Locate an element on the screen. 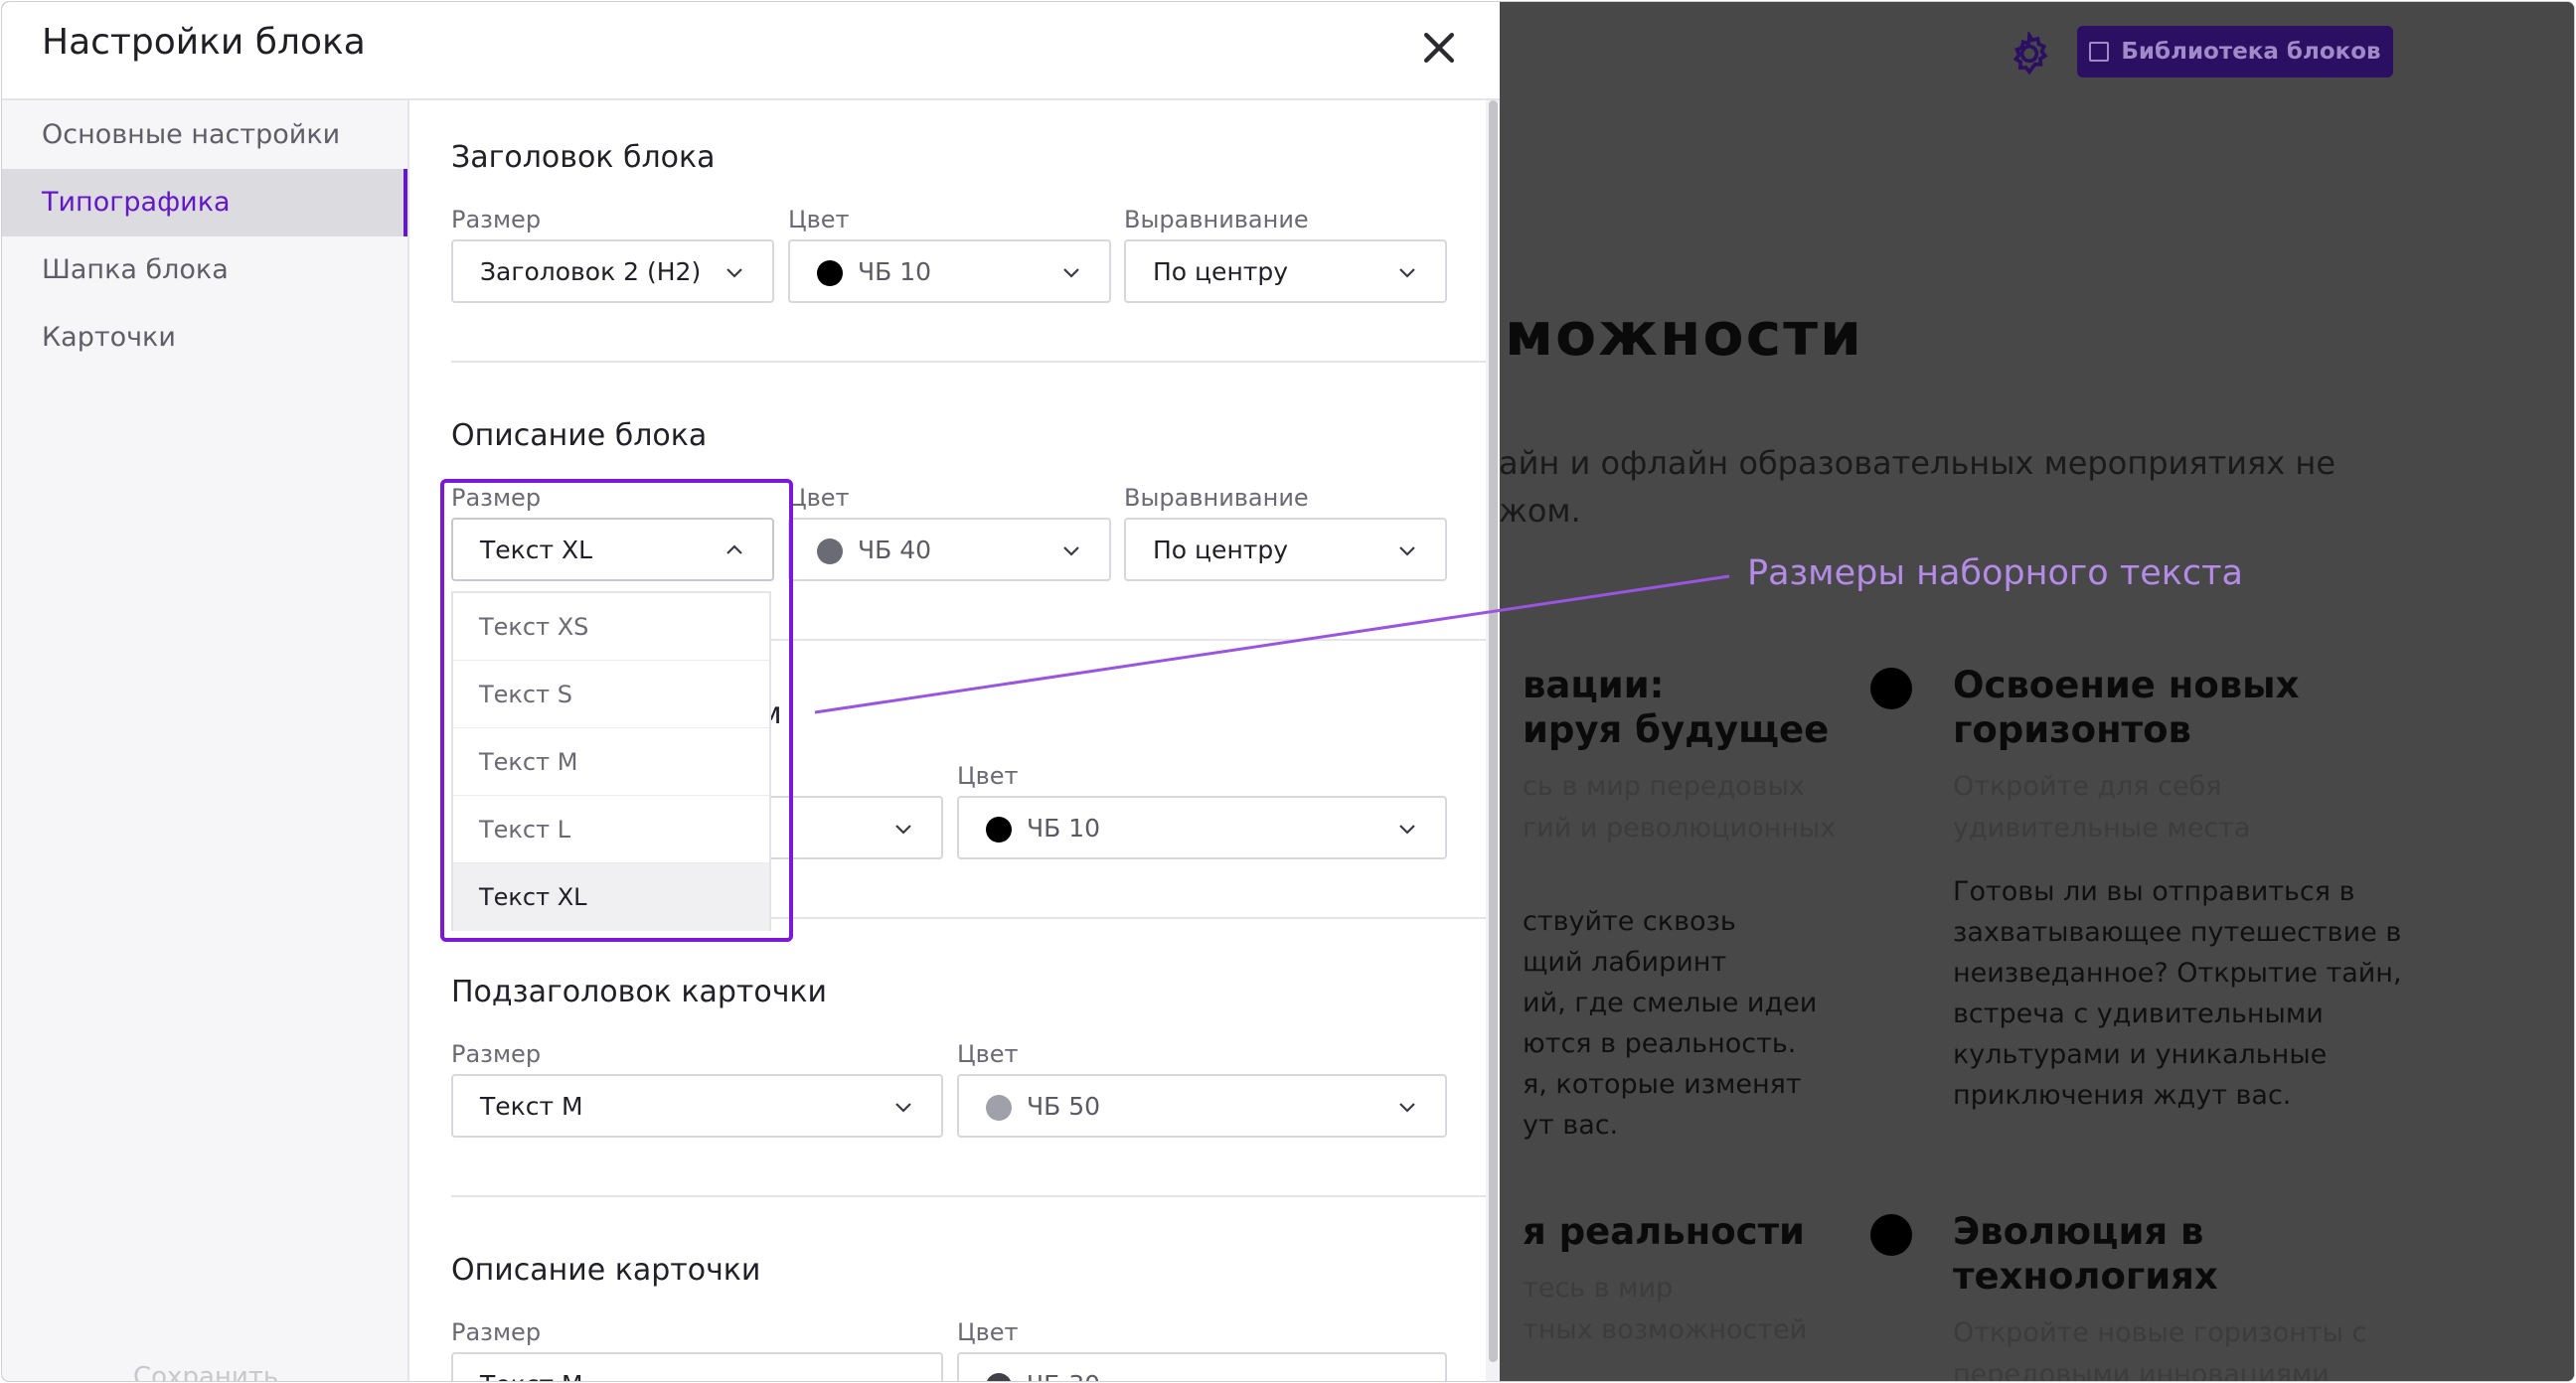 This screenshot has width=2576, height=1383. bg-card-title: горизонтов is located at coordinates (2072, 730).